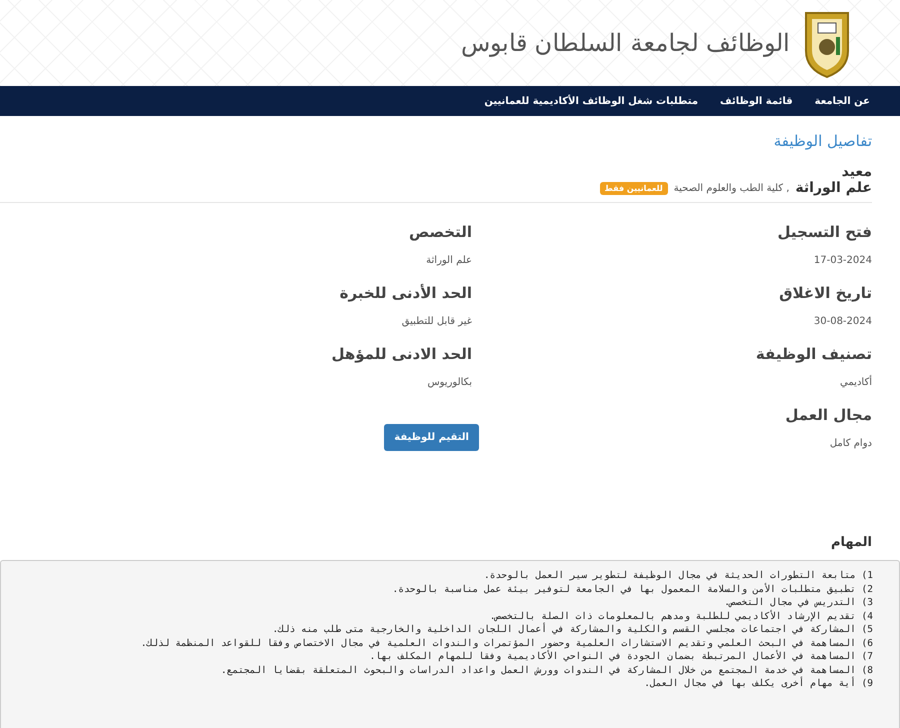 Image resolution: width=900 pixels, height=728 pixels. I want to click on college-name: , كلية الطب والعلوم الصحية, so click(732, 188).